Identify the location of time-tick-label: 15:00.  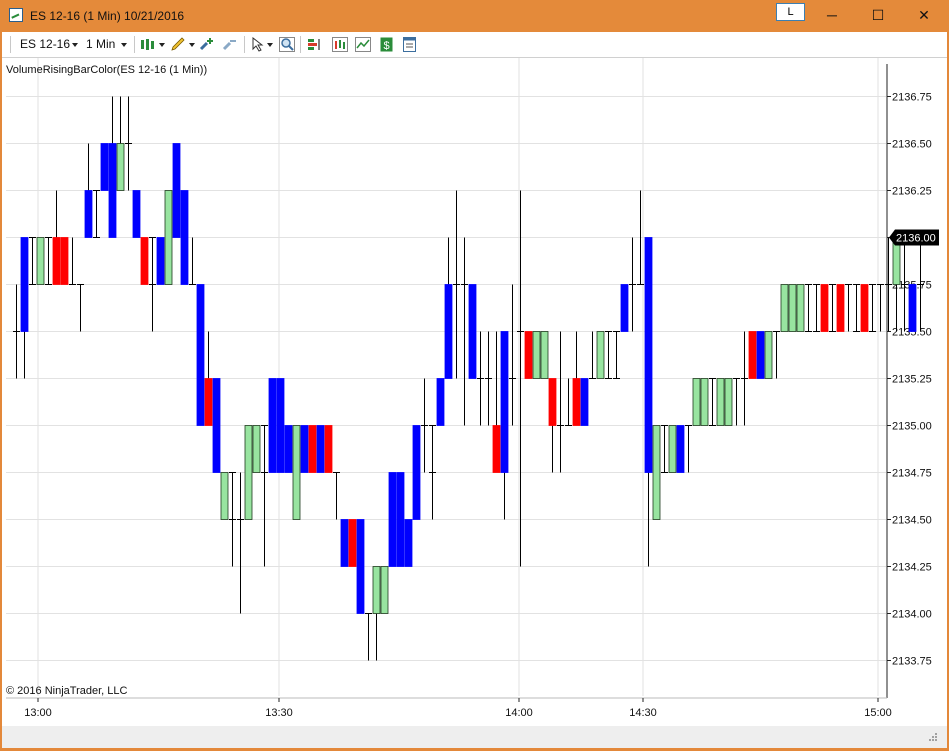
(878, 713).